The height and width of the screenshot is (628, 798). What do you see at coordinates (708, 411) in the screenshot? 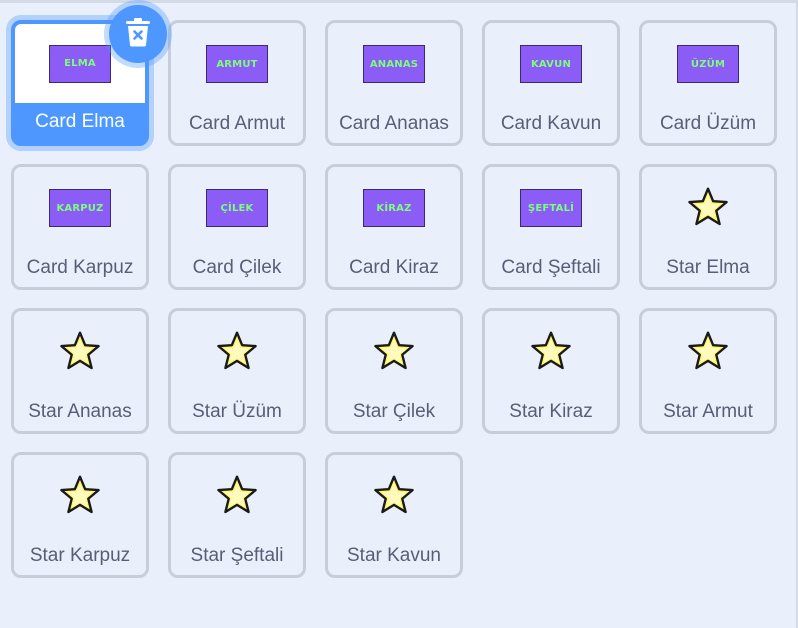
I see `sprite-name: Star Armut` at bounding box center [708, 411].